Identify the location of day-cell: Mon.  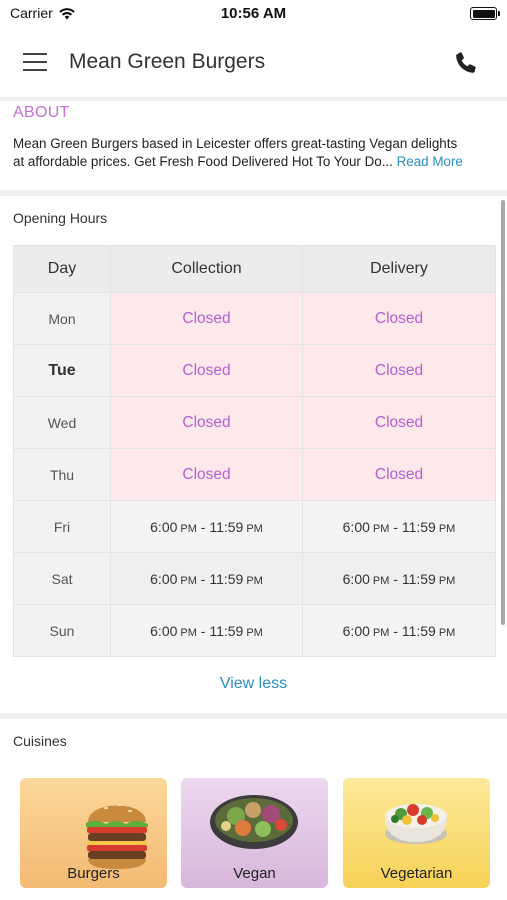
(62, 318).